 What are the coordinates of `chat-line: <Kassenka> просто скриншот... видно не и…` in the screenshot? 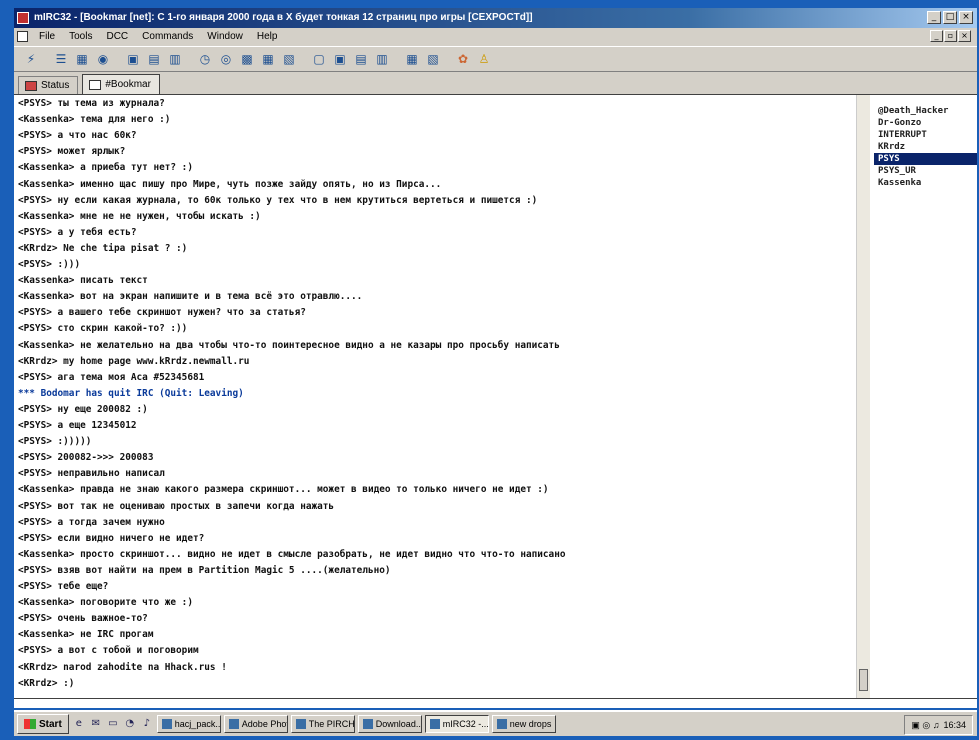 It's located at (292, 554).